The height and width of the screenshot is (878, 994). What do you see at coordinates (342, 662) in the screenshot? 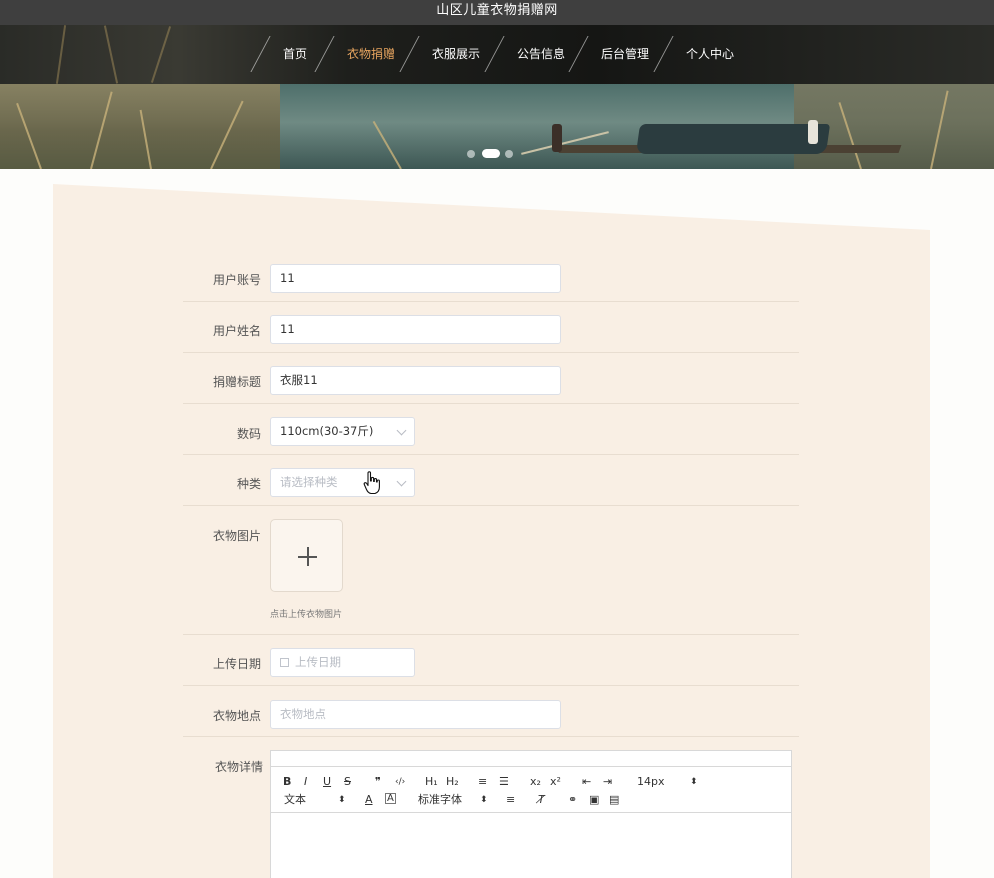
I see `date-picker: 上传日期` at bounding box center [342, 662].